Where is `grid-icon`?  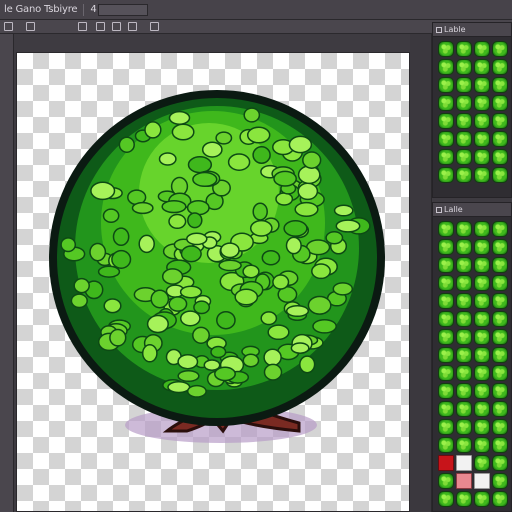 grid-icon is located at coordinates (154, 26).